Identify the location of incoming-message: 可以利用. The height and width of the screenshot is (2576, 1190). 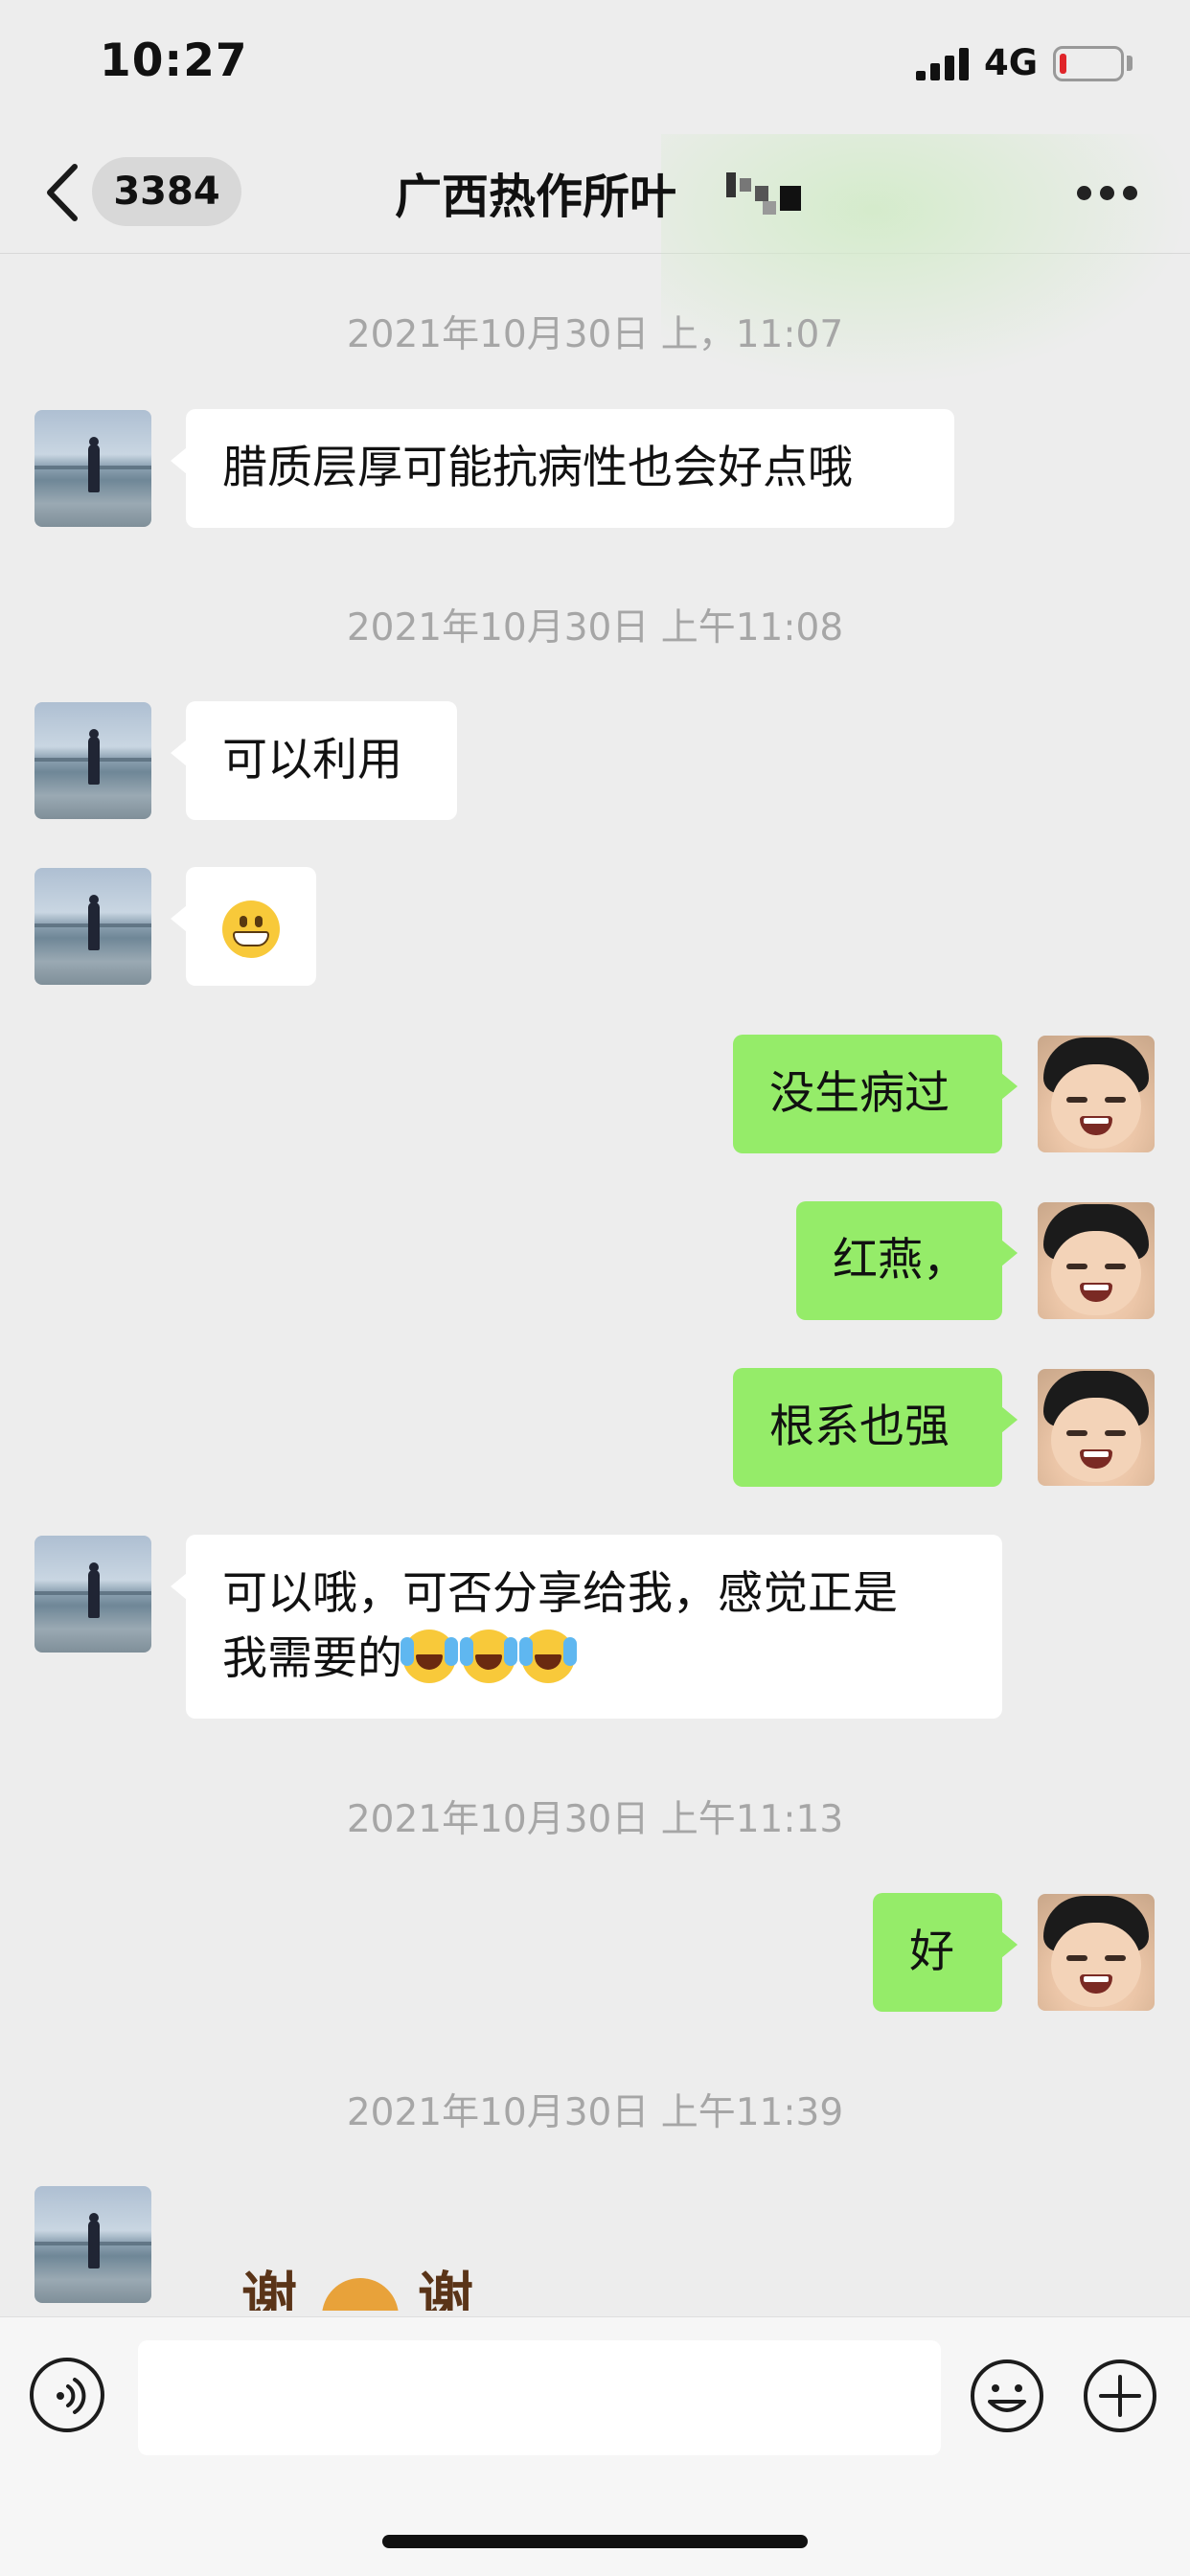
(314, 761).